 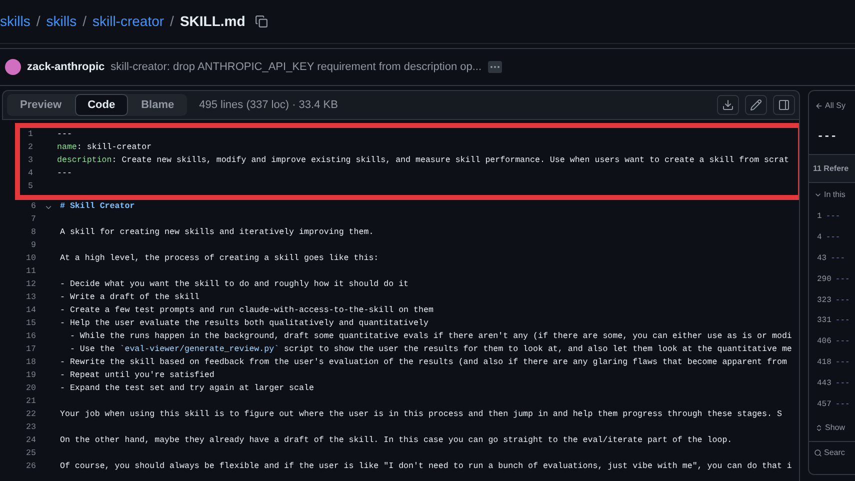 What do you see at coordinates (822, 258) in the screenshot?
I see `reference-line-number: 43` at bounding box center [822, 258].